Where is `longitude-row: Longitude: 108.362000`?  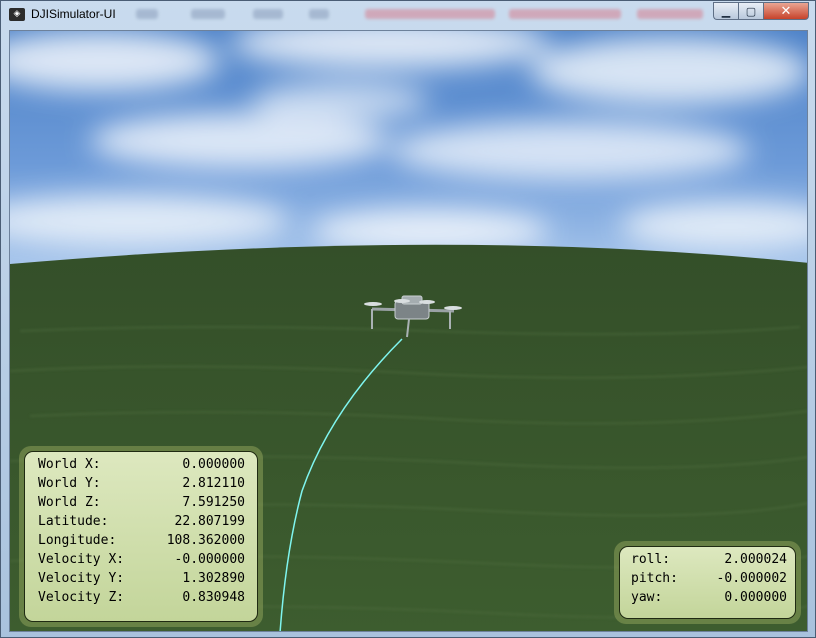 longitude-row: Longitude: 108.362000 is located at coordinates (141, 540).